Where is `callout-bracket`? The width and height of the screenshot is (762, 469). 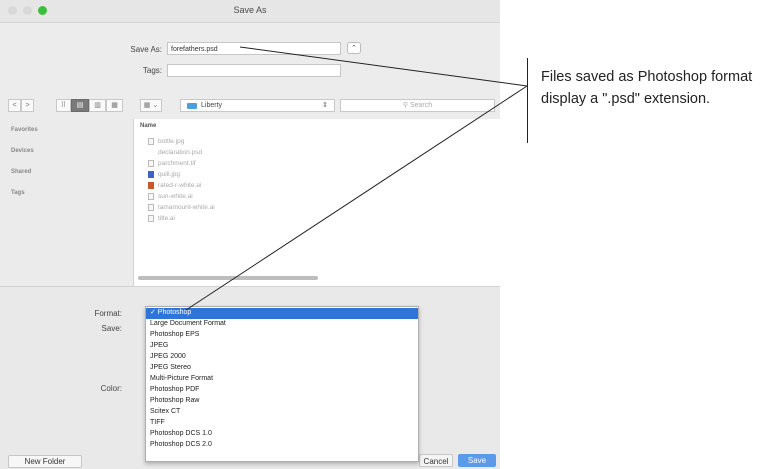 callout-bracket is located at coordinates (527, 100).